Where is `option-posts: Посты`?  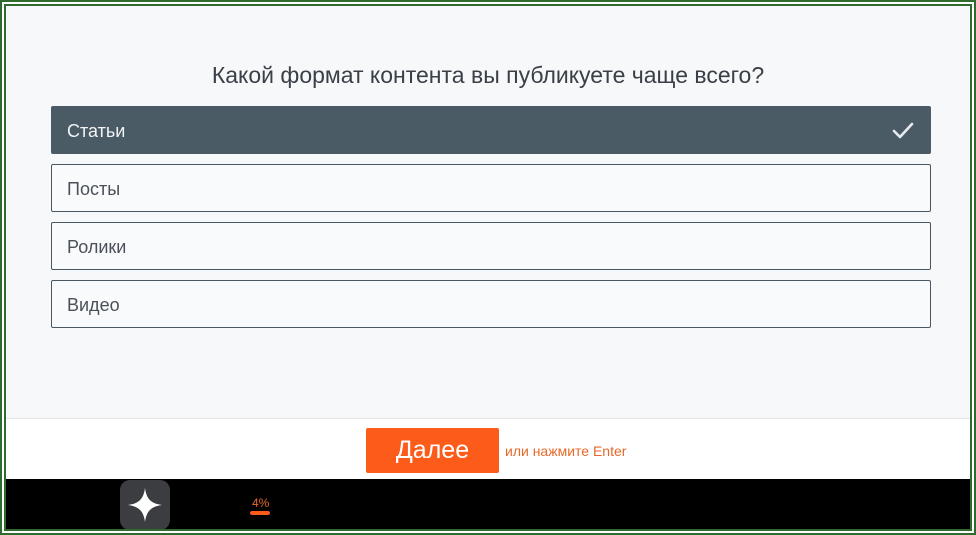
option-posts: Посты is located at coordinates (491, 188).